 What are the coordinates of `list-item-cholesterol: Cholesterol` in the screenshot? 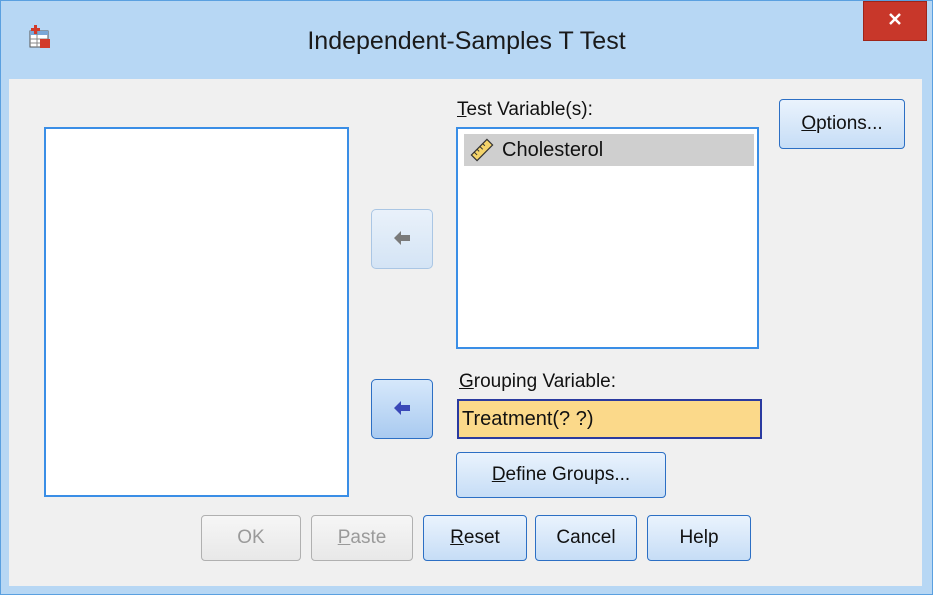 It's located at (609, 150).